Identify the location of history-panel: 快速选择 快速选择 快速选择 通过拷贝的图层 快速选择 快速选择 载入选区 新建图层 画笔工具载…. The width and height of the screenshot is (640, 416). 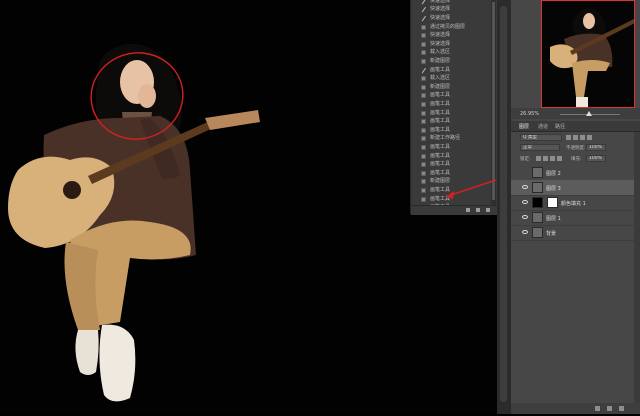
(453, 107).